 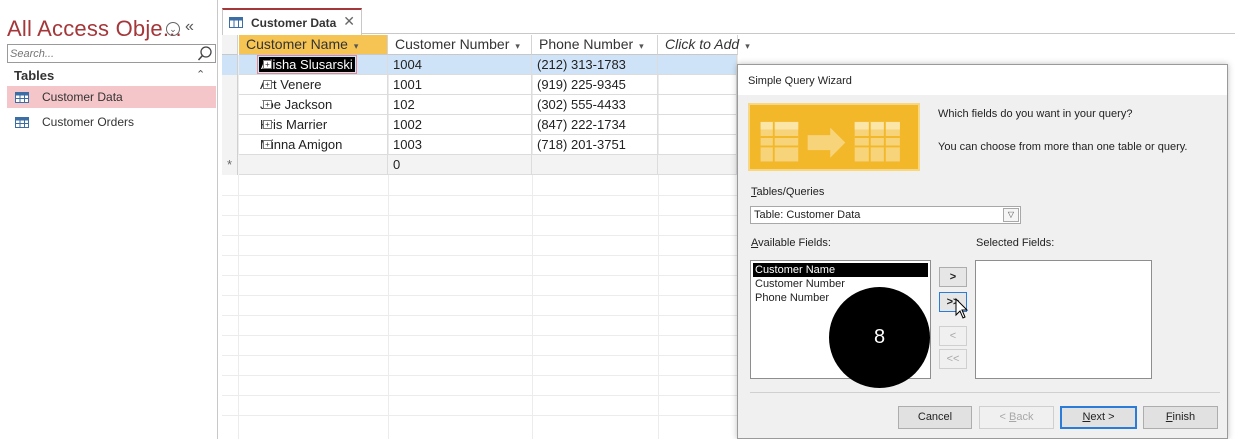 What do you see at coordinates (840, 284) in the screenshot?
I see `list-item: Customer Number` at bounding box center [840, 284].